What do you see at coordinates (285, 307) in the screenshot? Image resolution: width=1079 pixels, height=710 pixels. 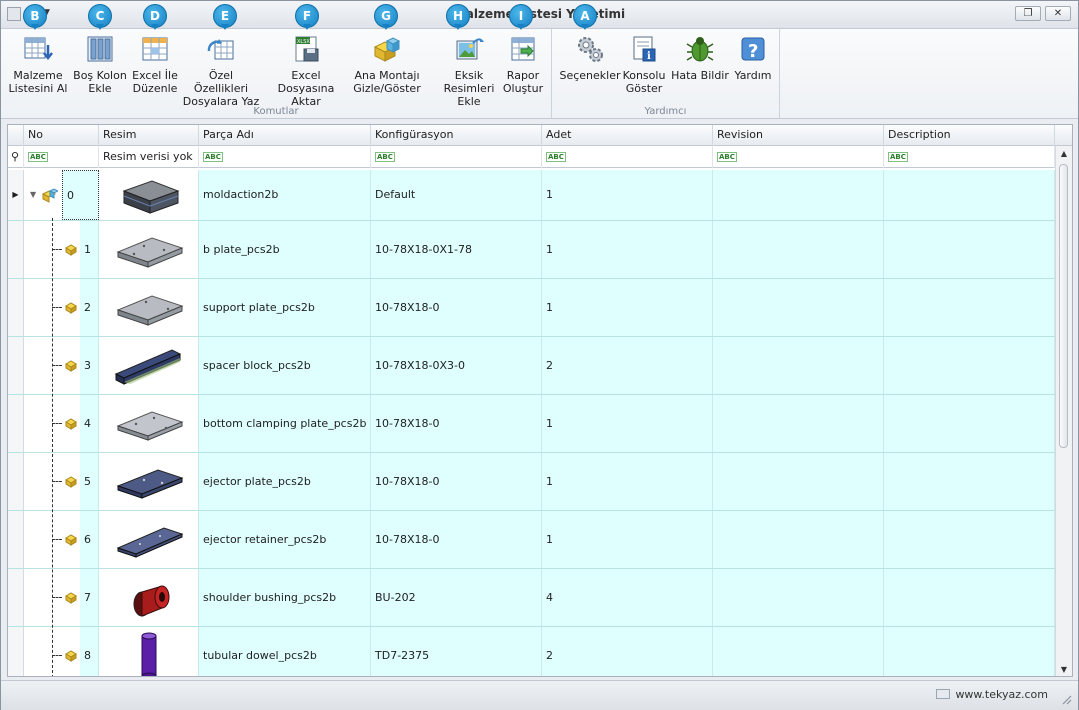 I see `cell-part-name: support plate_pcs2b` at bounding box center [285, 307].